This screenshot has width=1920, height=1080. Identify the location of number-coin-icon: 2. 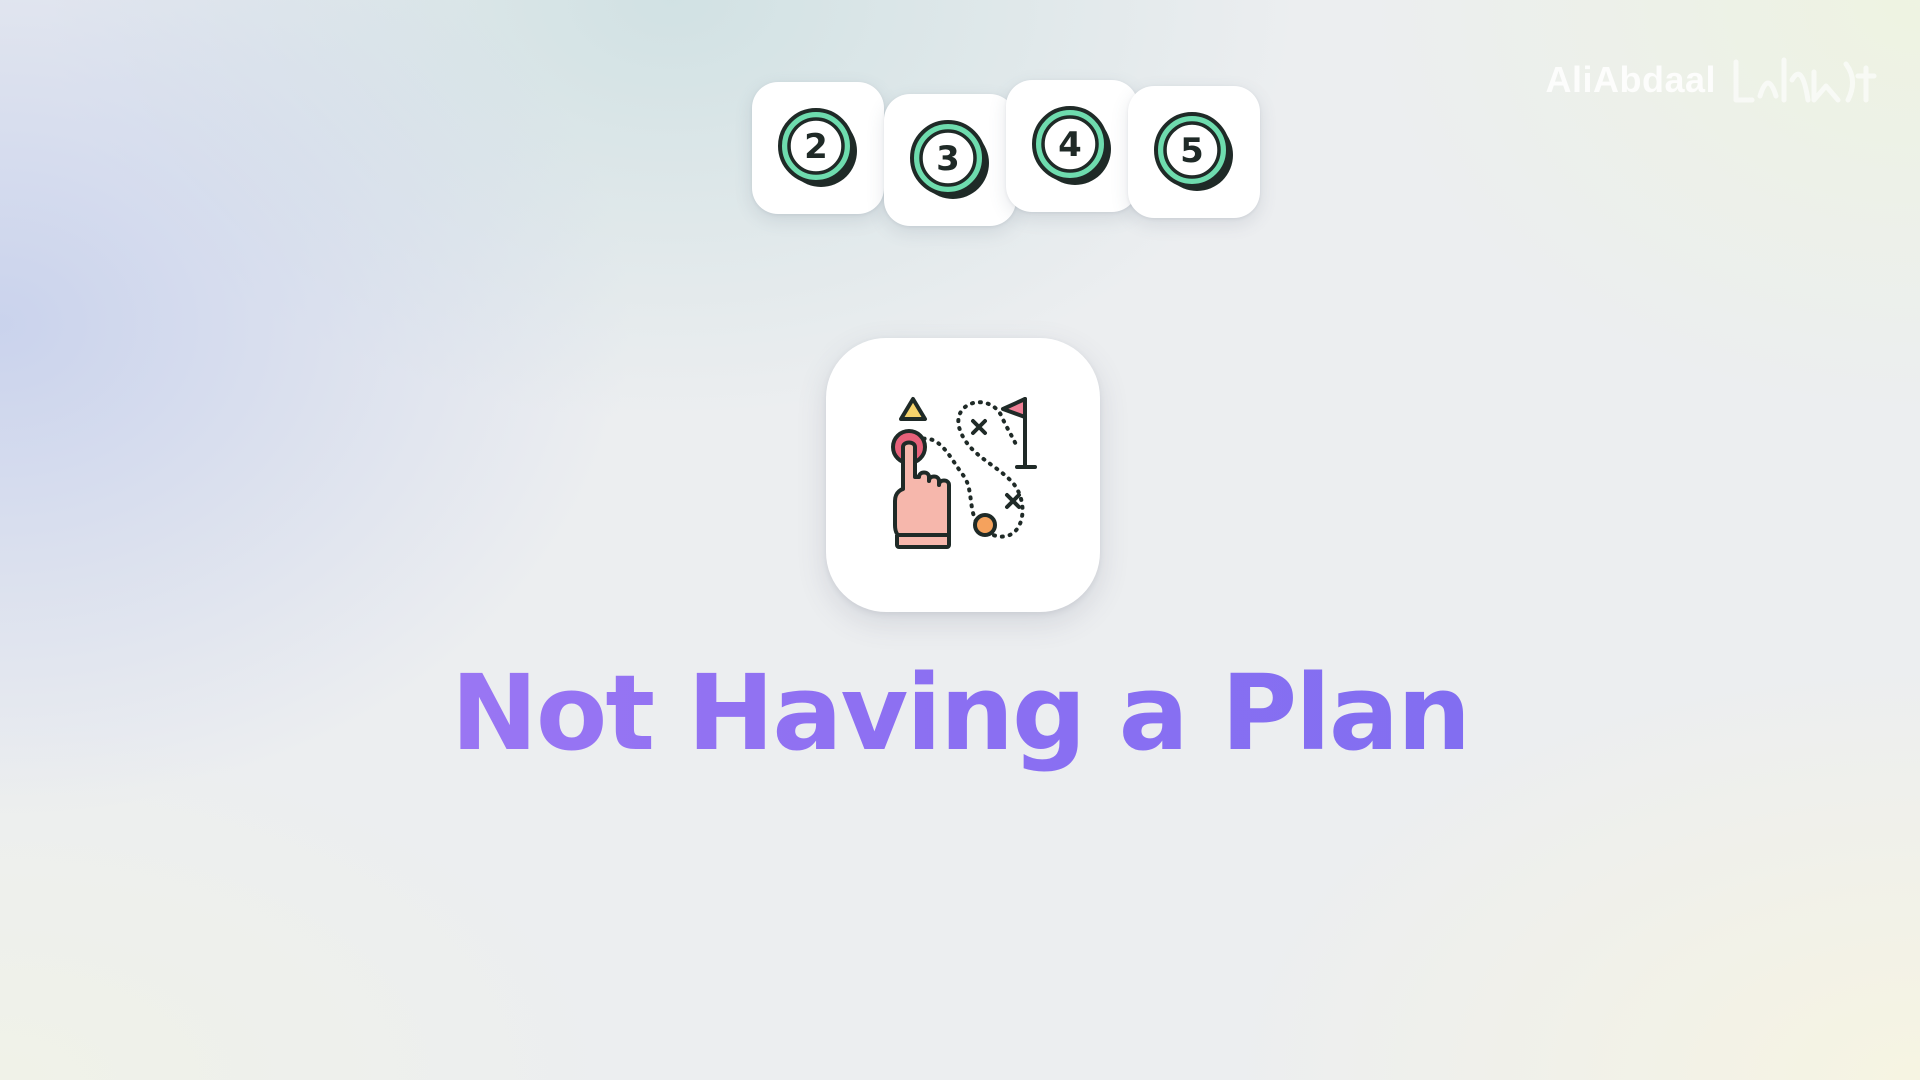
(817, 147).